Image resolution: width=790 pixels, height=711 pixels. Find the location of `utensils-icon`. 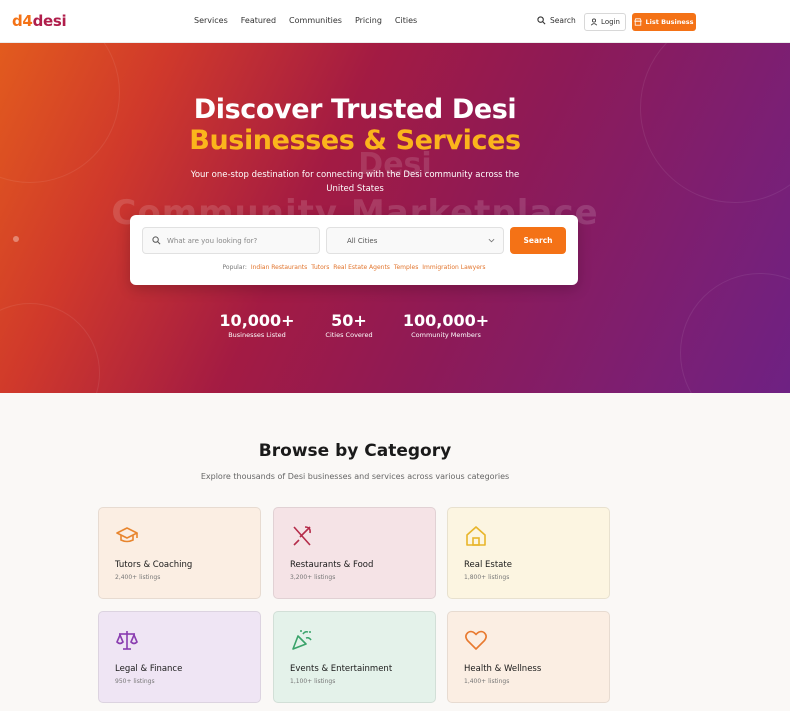

utensils-icon is located at coordinates (302, 536).